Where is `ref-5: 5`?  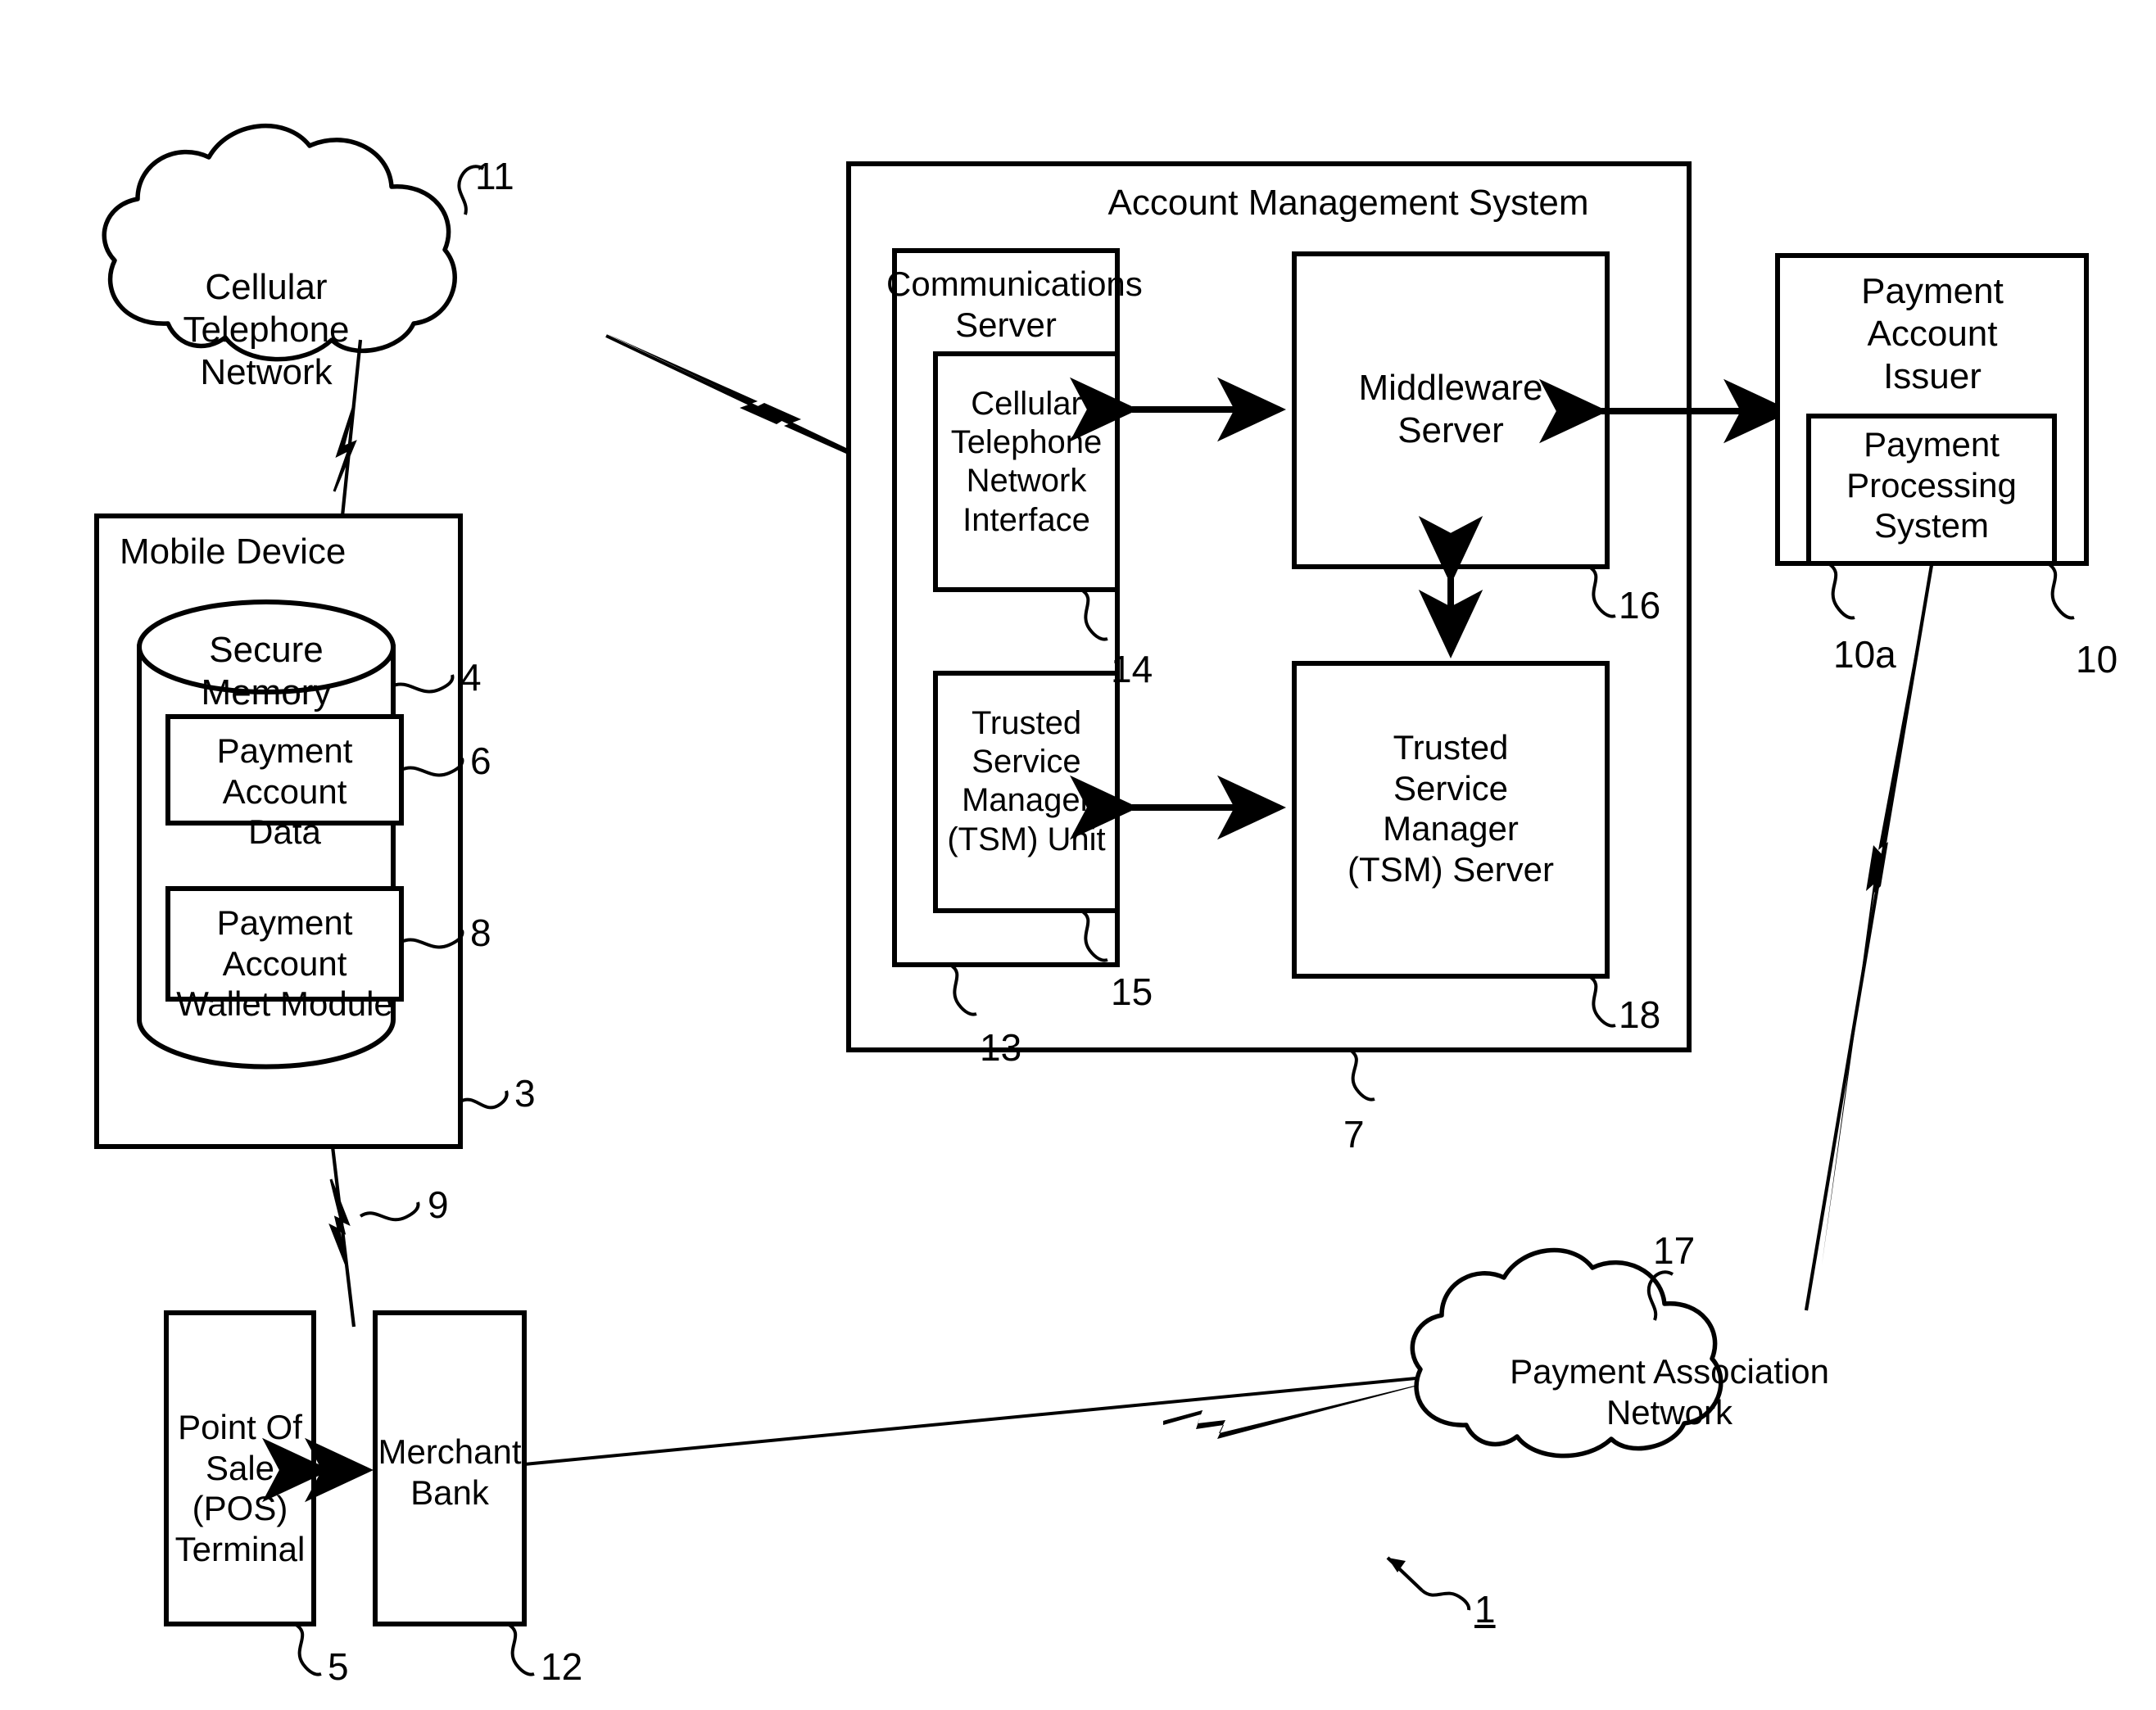
ref-5: 5 is located at coordinates (338, 1667).